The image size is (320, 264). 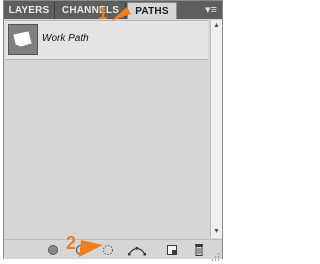 What do you see at coordinates (71, 243) in the screenshot?
I see `annotation-number-2: 2` at bounding box center [71, 243].